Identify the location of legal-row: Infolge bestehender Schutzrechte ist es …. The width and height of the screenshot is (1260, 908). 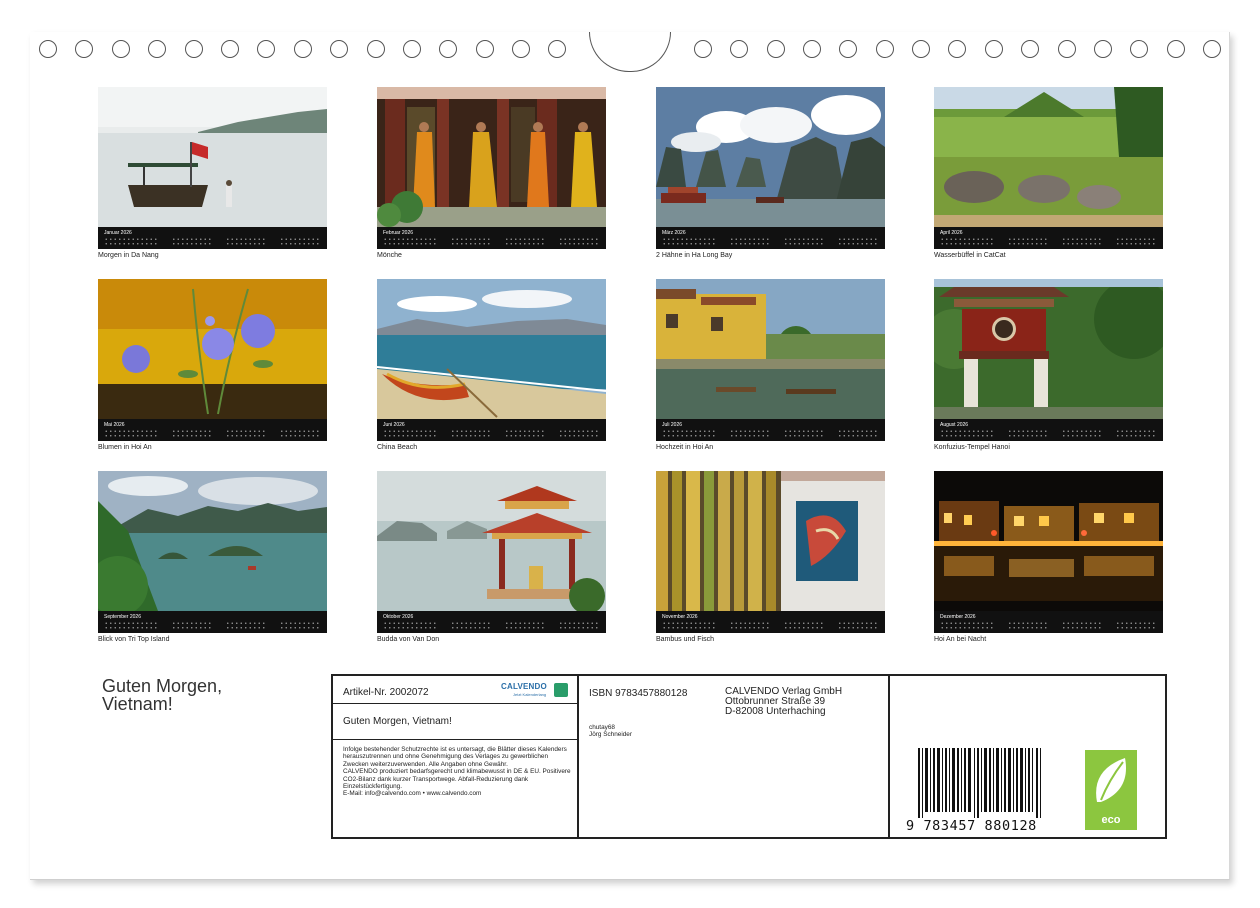
(455, 788).